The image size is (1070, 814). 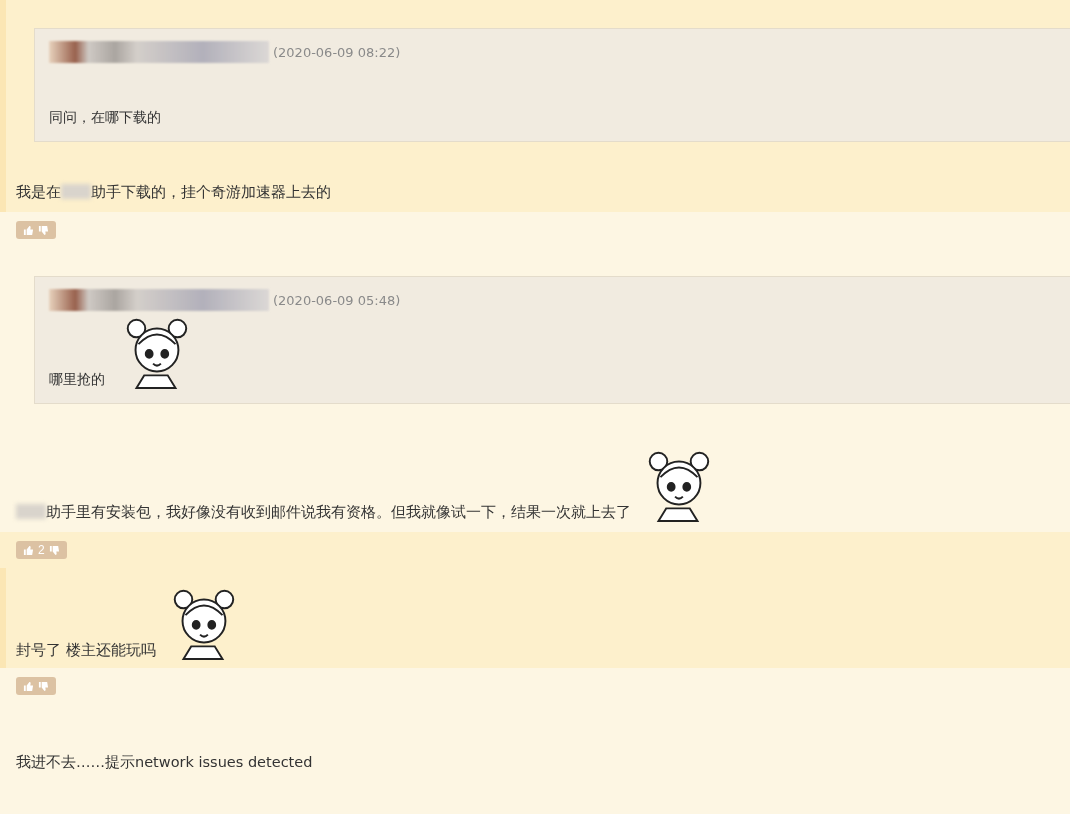 I want to click on quote-text: 同问，在哪下载的, so click(x=105, y=118).